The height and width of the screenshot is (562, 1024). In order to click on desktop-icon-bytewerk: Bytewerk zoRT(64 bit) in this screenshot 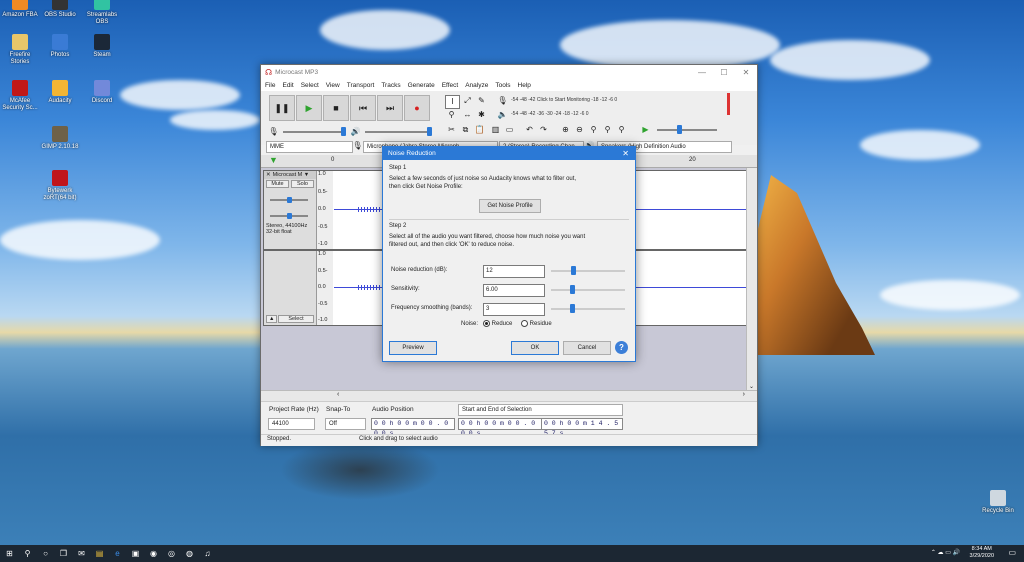, I will do `click(60, 186)`.